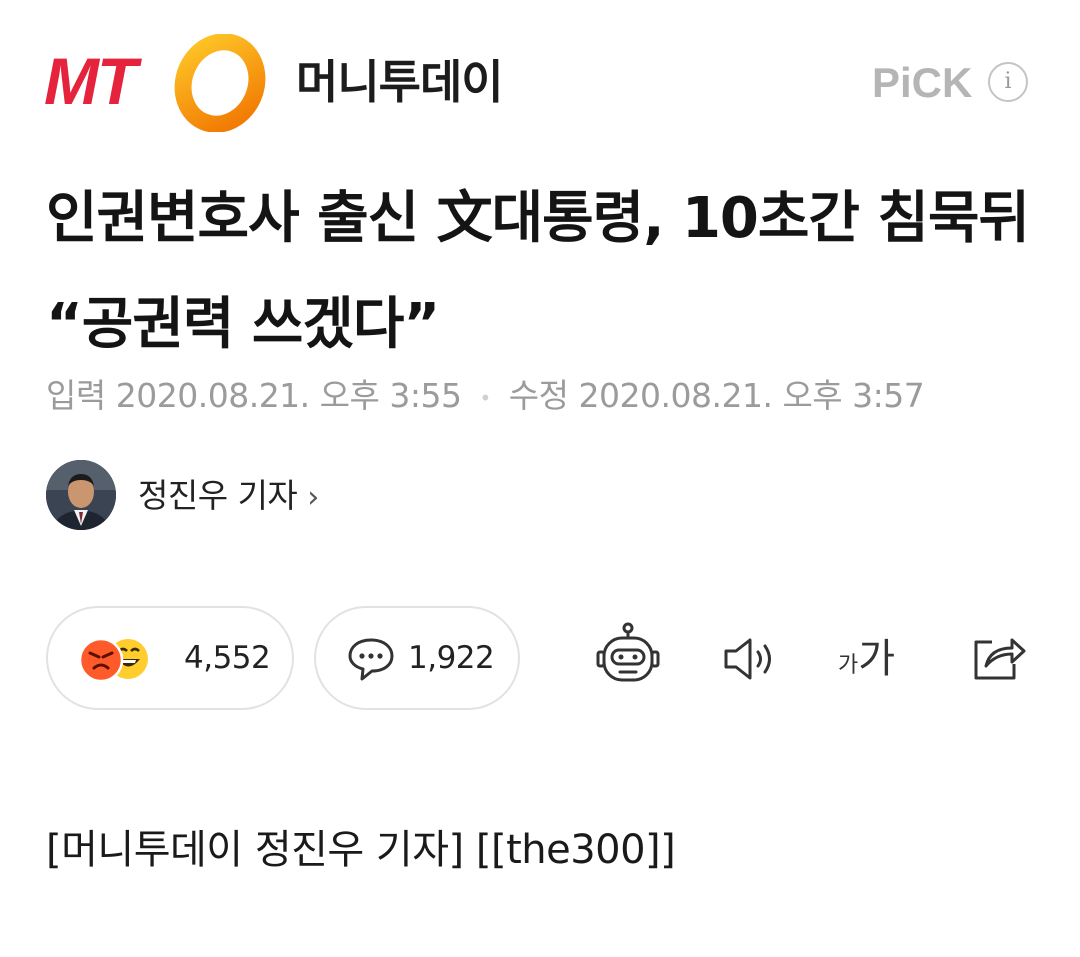  Describe the element at coordinates (451, 658) in the screenshot. I see `comment-count: 1,922` at that location.